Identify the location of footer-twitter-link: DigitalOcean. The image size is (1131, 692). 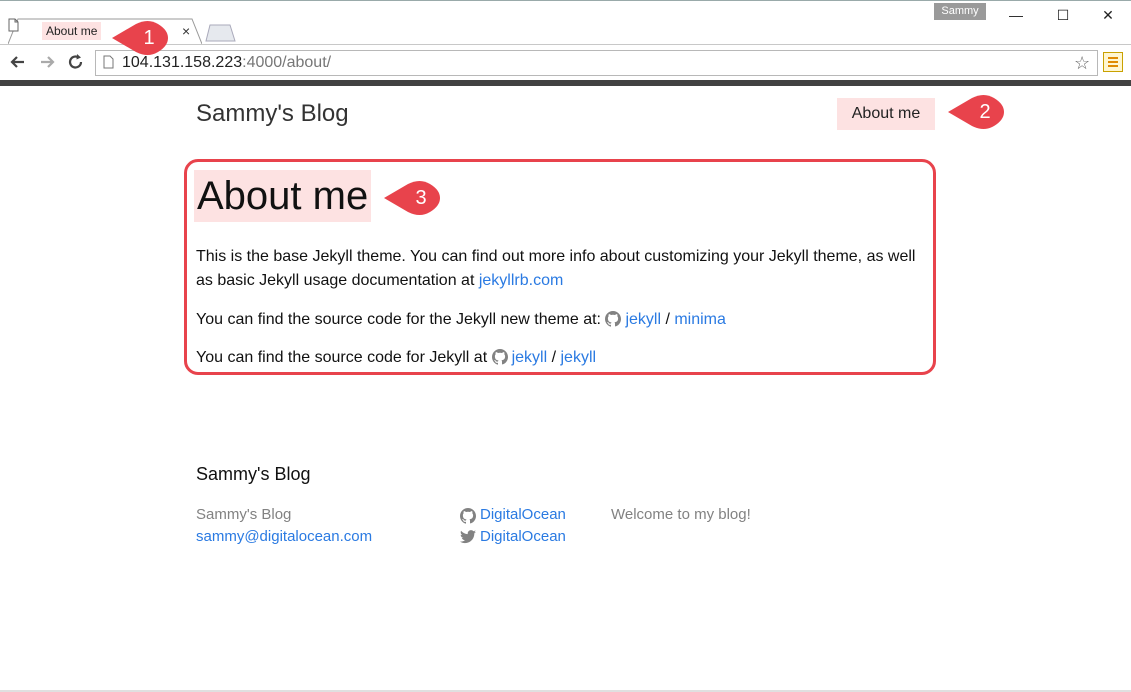
(523, 537).